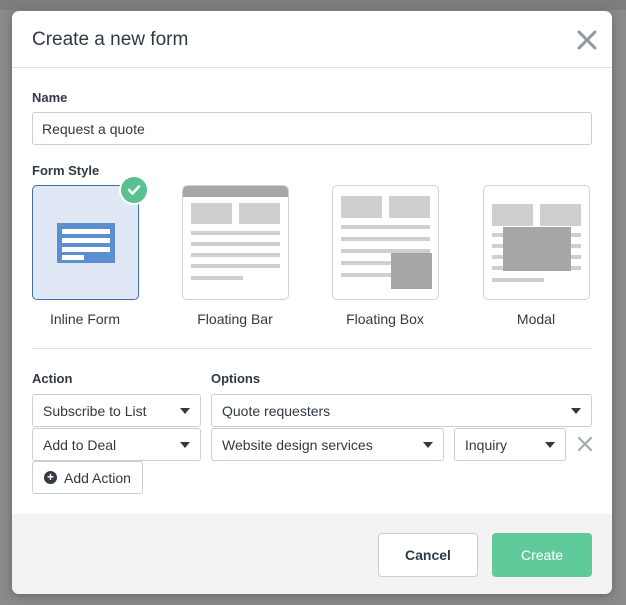 This screenshot has height=605, width=626. I want to click on form-style-label-modal: Modal, so click(536, 319).